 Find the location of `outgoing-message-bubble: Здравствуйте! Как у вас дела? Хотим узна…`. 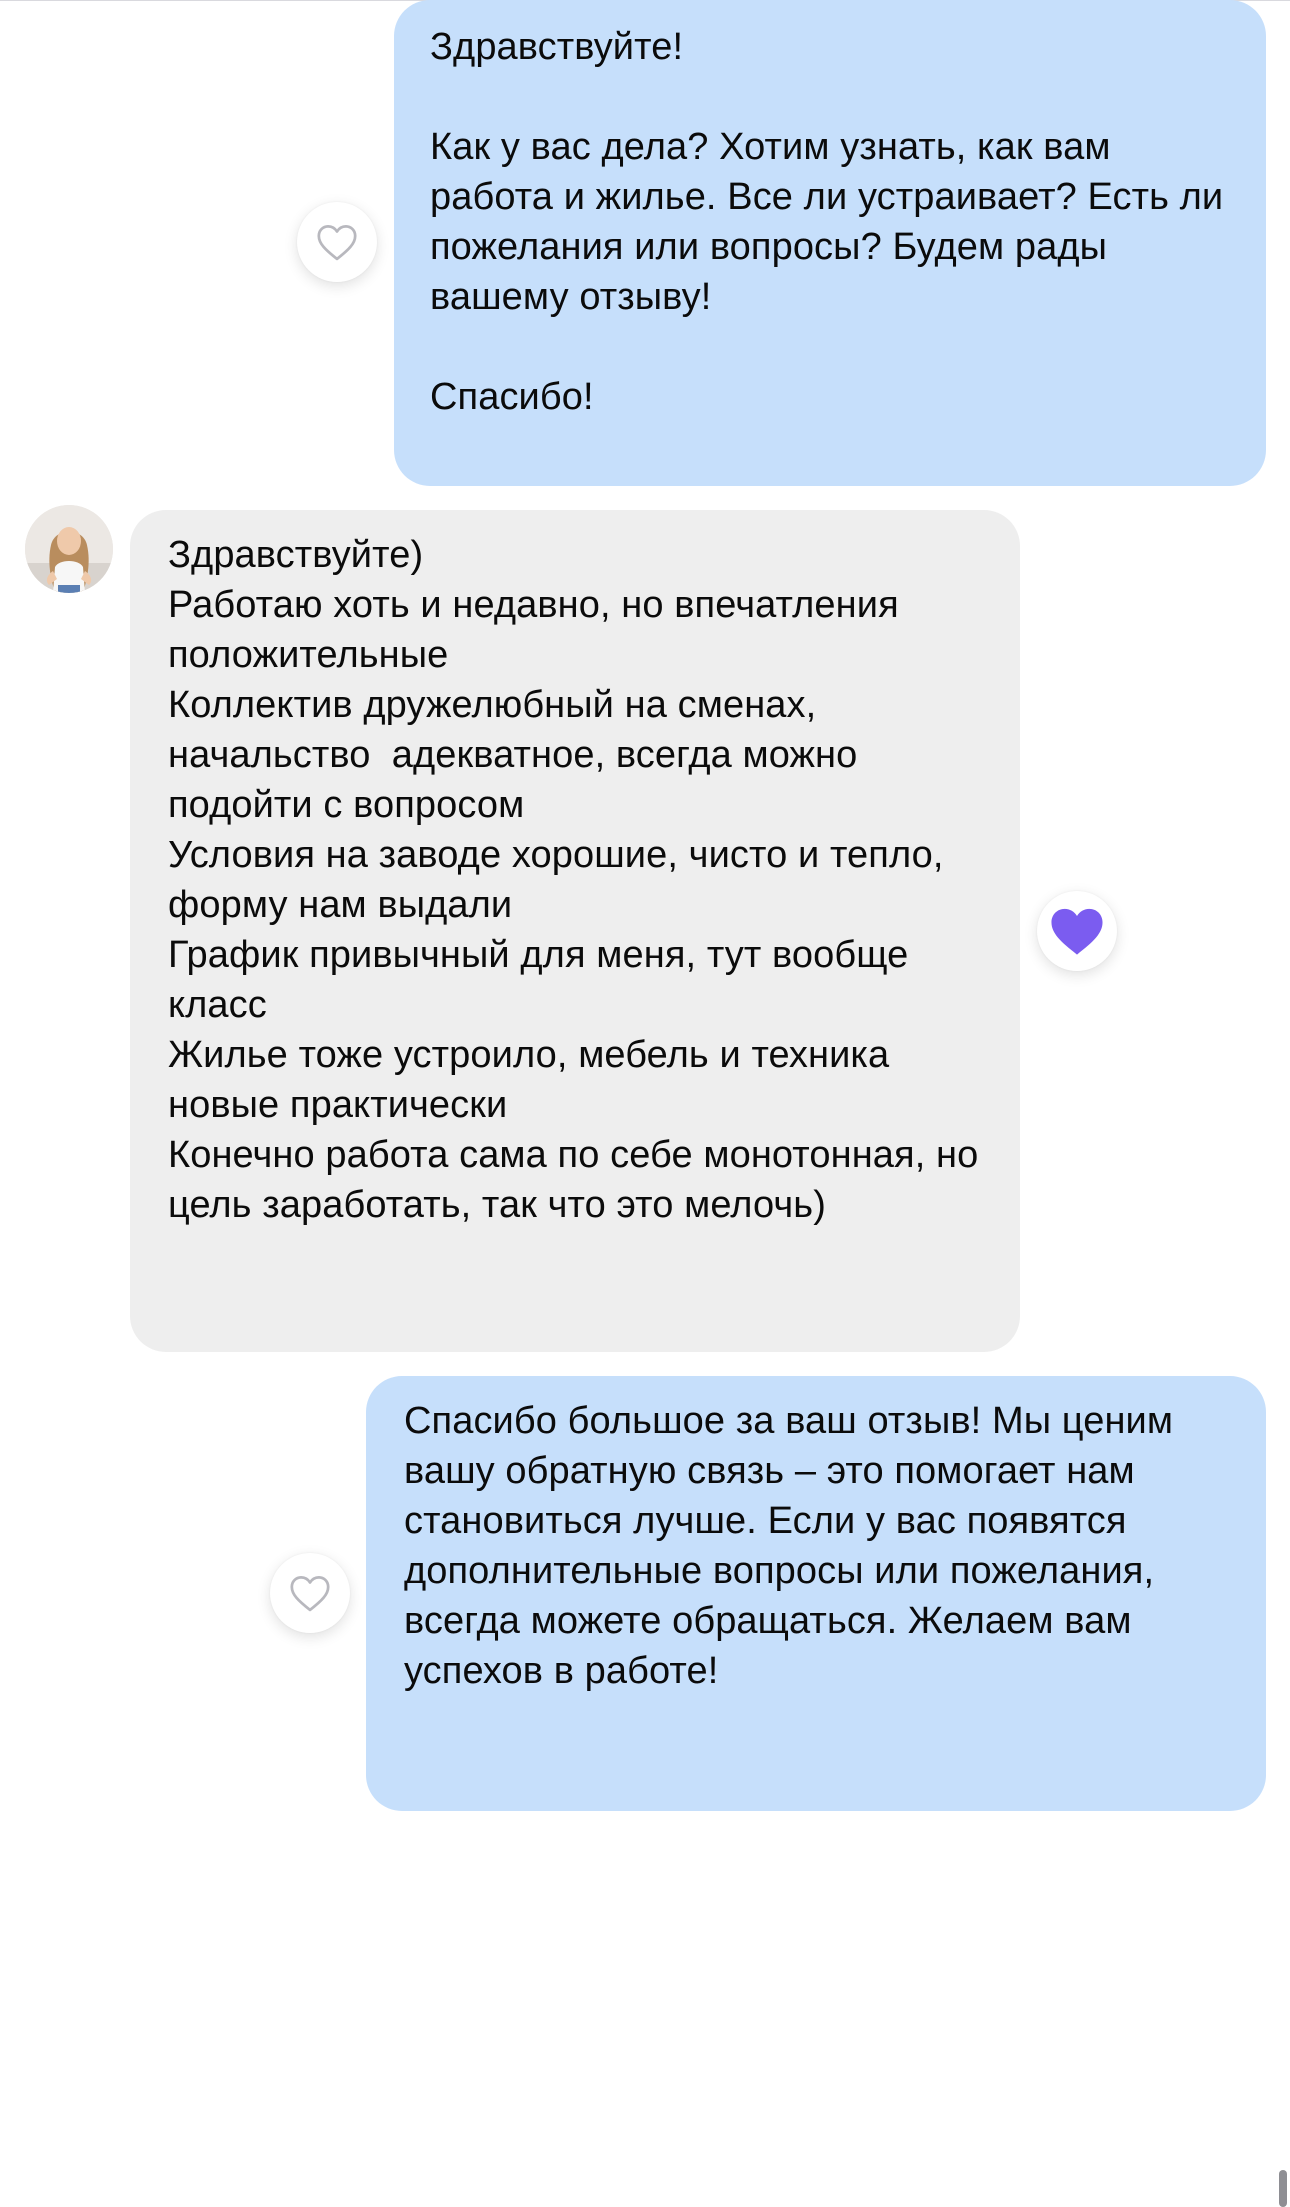

outgoing-message-bubble: Здравствуйте! Как у вас дела? Хотим узна… is located at coordinates (830, 243).